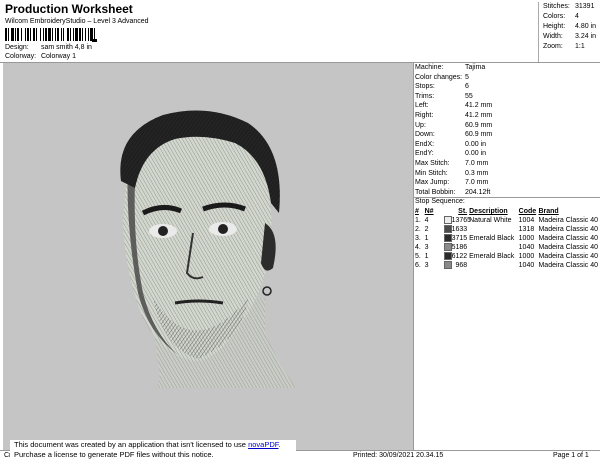 The width and height of the screenshot is (600, 464). What do you see at coordinates (568, 6) in the screenshot?
I see `stat-stitches: Stitches: 31391` at bounding box center [568, 6].